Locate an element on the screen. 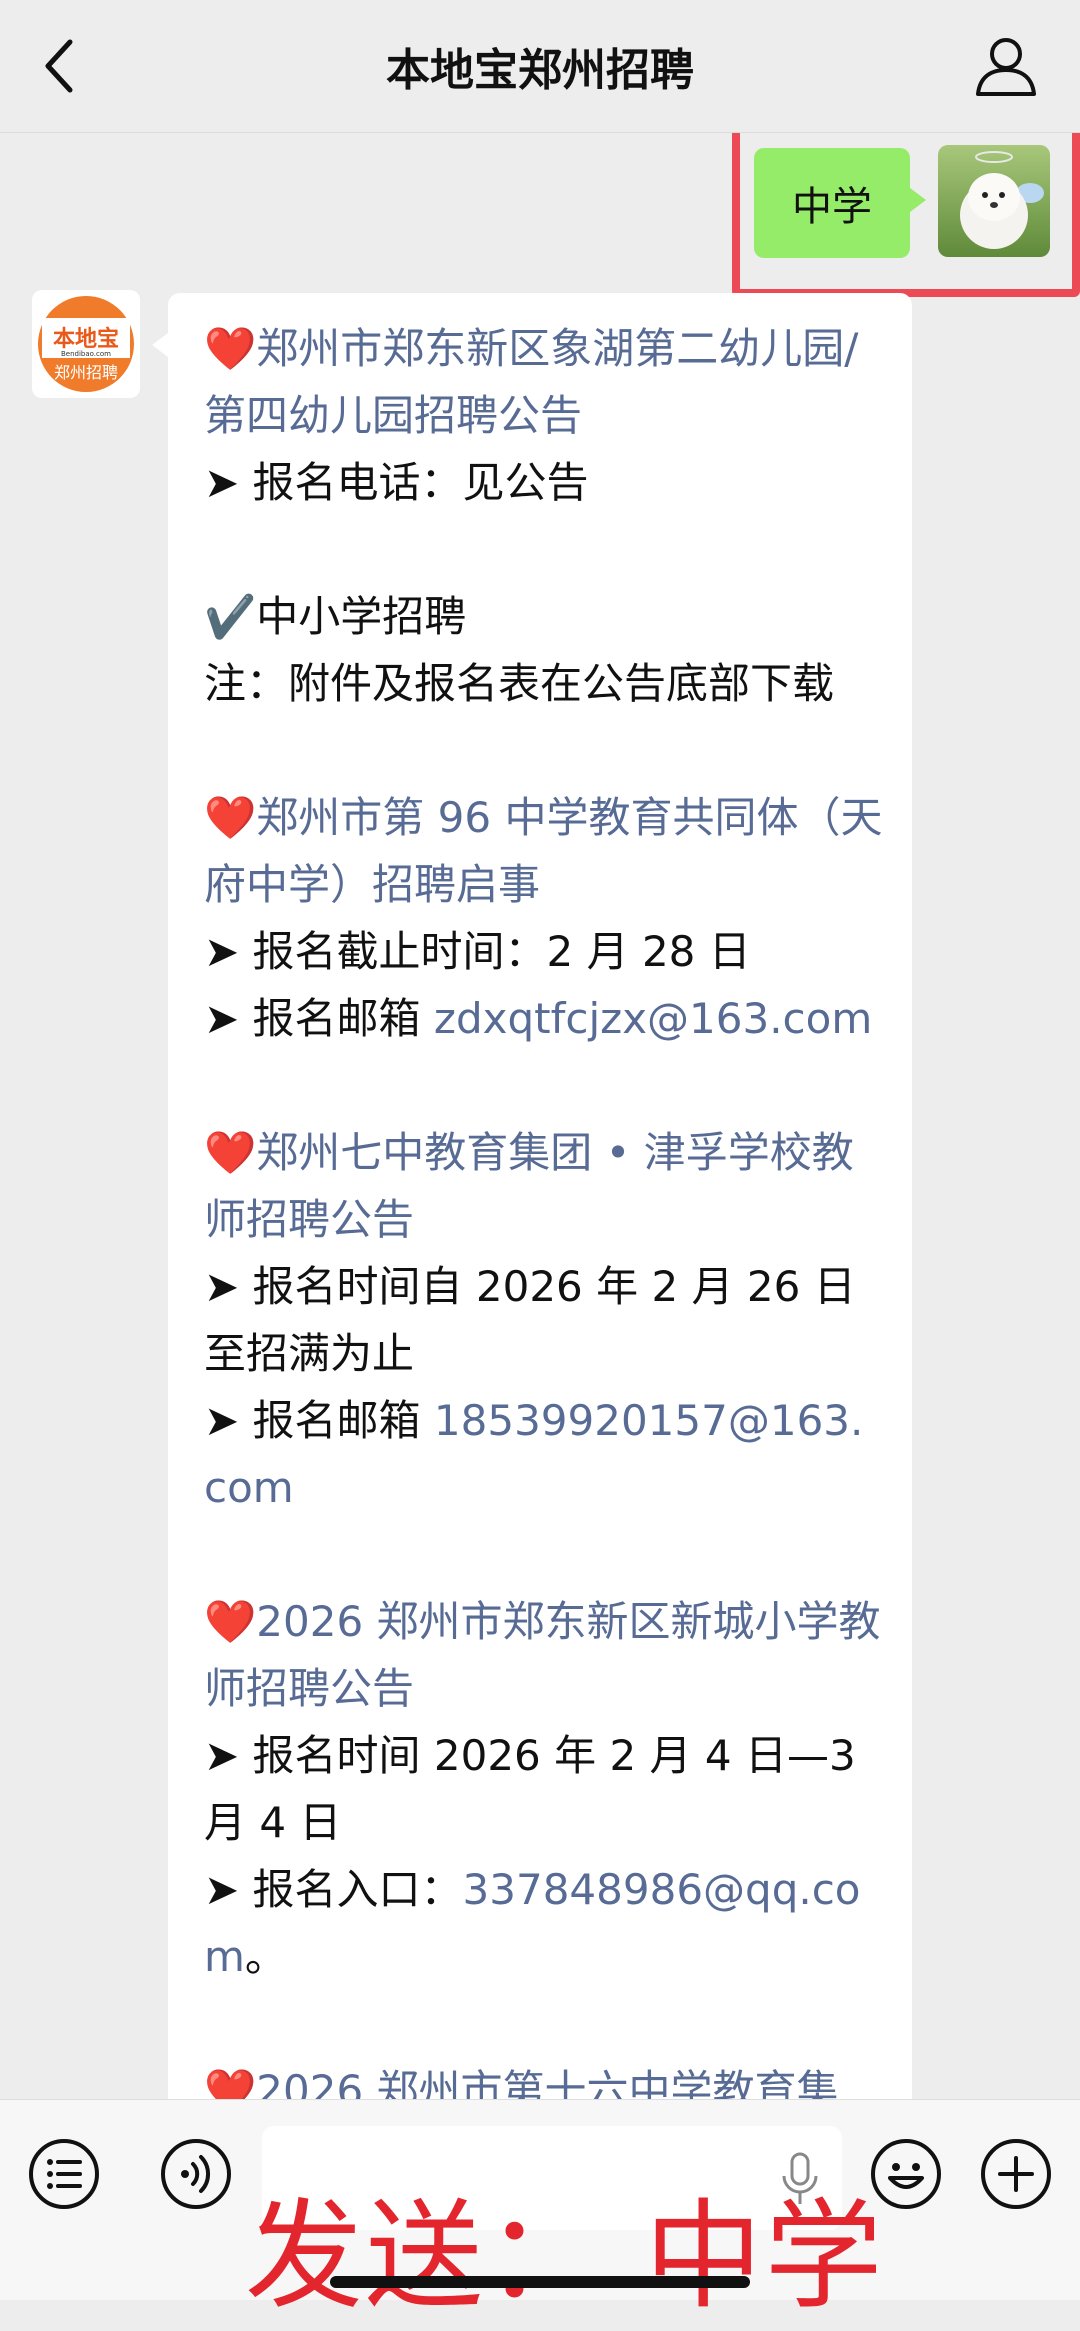  profile-button is located at coordinates (1006, 66).